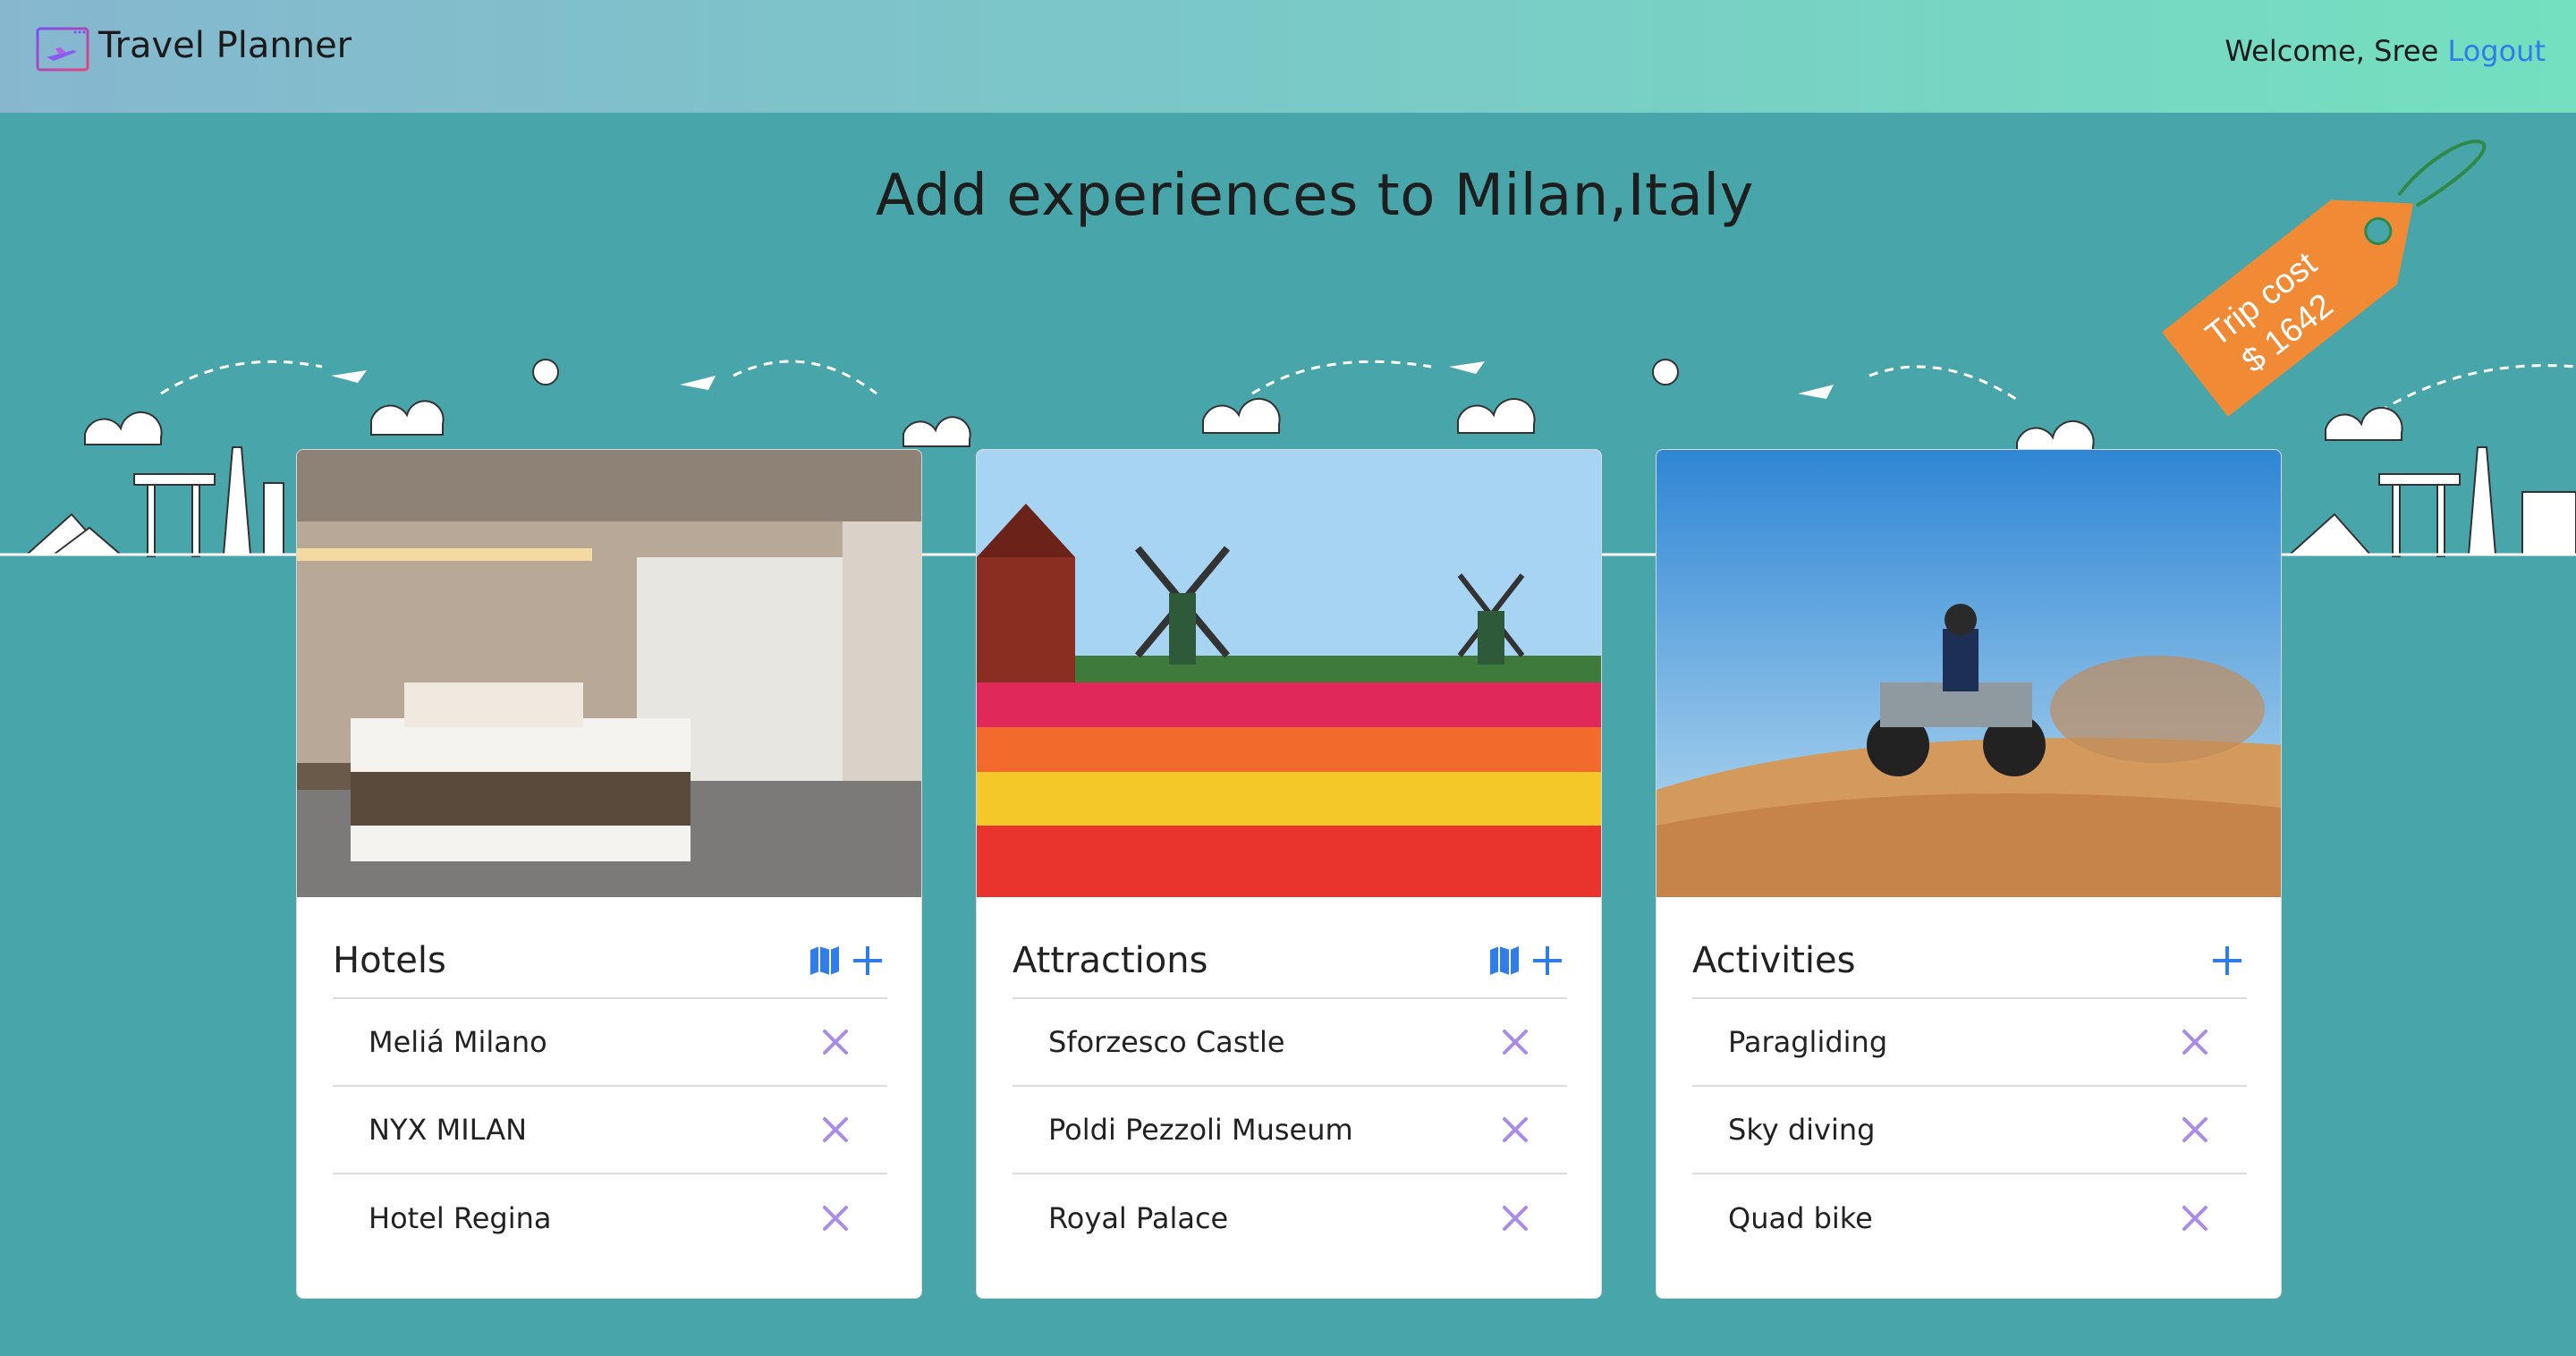 The width and height of the screenshot is (2576, 1356). Describe the element at coordinates (1290, 961) in the screenshot. I see `attractions-header: Attractions` at that location.